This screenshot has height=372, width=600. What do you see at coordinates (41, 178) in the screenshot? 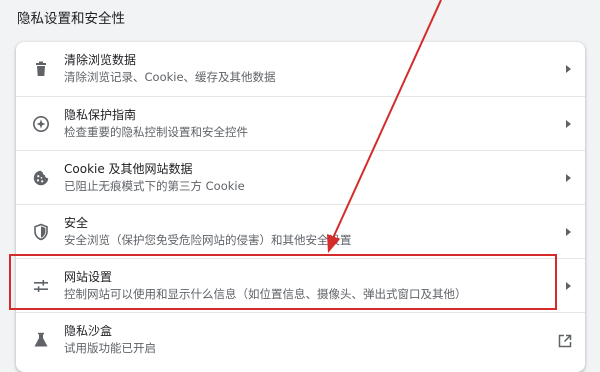
I see `cookie-icon` at bounding box center [41, 178].